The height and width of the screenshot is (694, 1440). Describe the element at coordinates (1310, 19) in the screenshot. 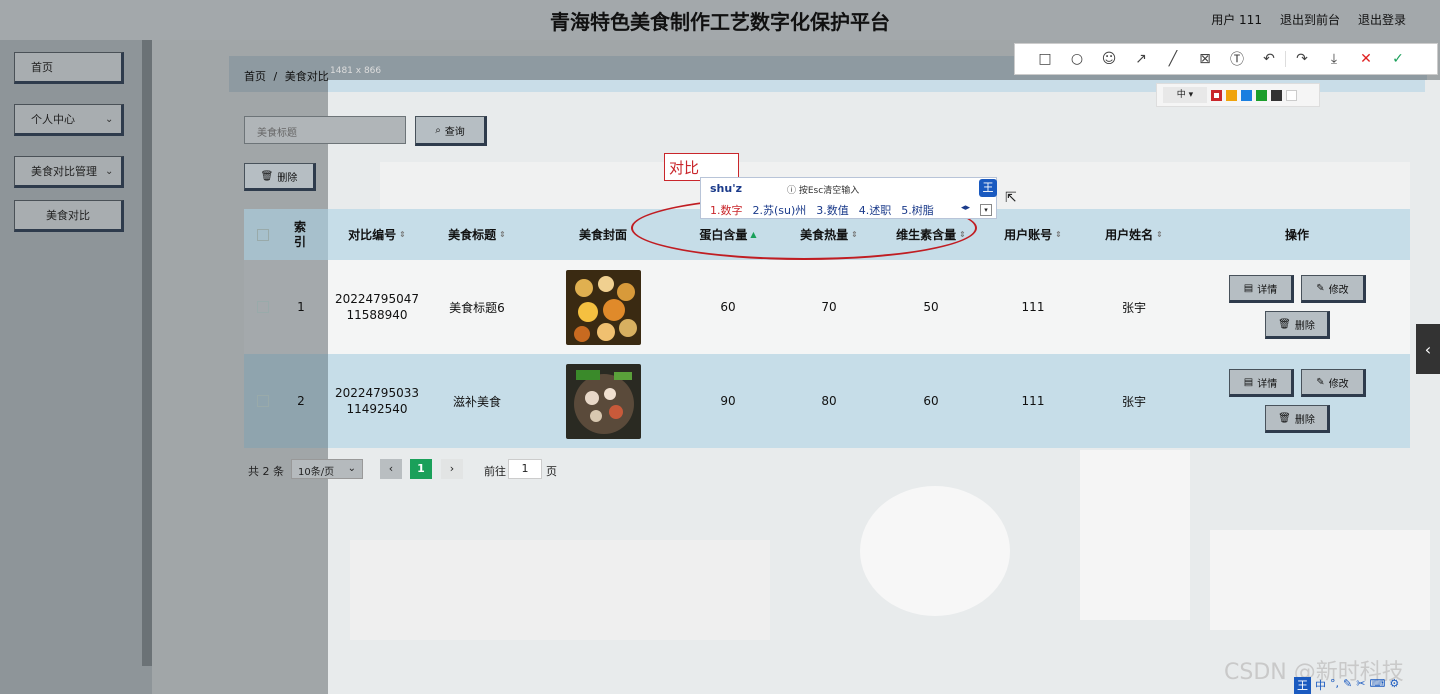

I see `back-to-front-link: 退出到前台` at that location.